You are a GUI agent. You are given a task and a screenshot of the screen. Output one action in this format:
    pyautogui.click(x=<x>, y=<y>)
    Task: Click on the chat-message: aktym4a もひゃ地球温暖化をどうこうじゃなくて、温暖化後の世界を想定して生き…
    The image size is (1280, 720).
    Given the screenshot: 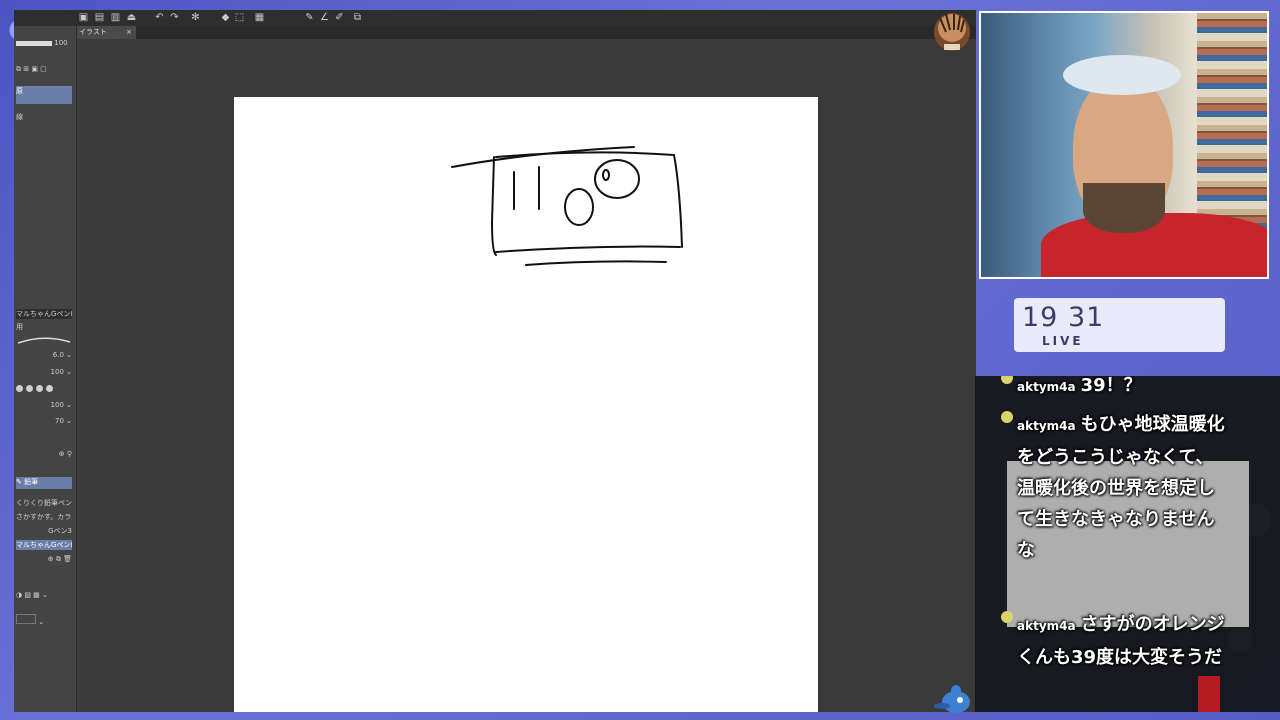 What is the action you would take?
    pyautogui.click(x=1114, y=487)
    